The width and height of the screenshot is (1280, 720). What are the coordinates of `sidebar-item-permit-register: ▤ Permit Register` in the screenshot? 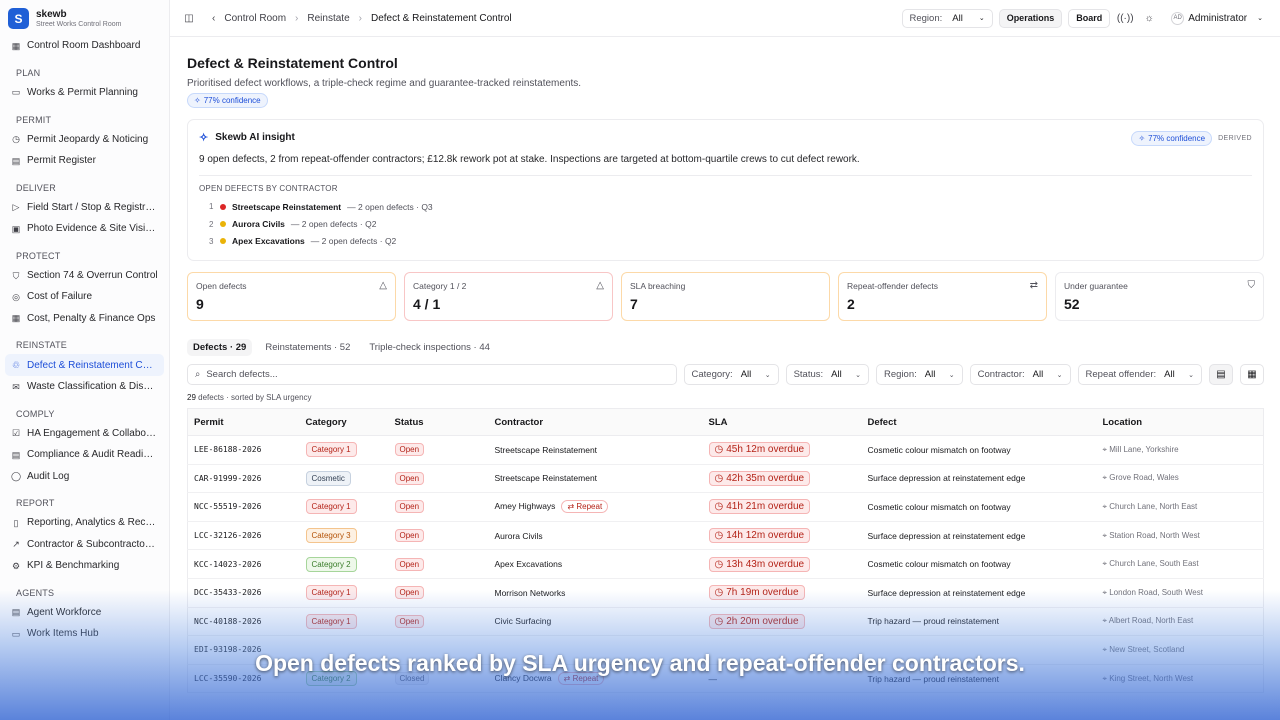 It's located at (84, 160).